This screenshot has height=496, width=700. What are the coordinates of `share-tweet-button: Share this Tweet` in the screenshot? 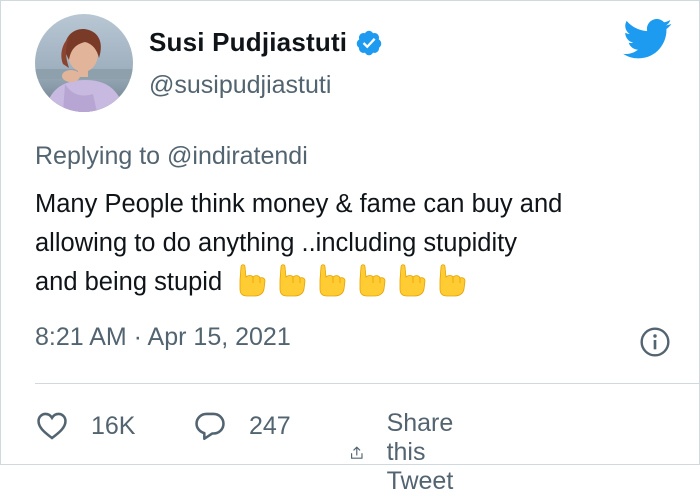 It's located at (410, 452).